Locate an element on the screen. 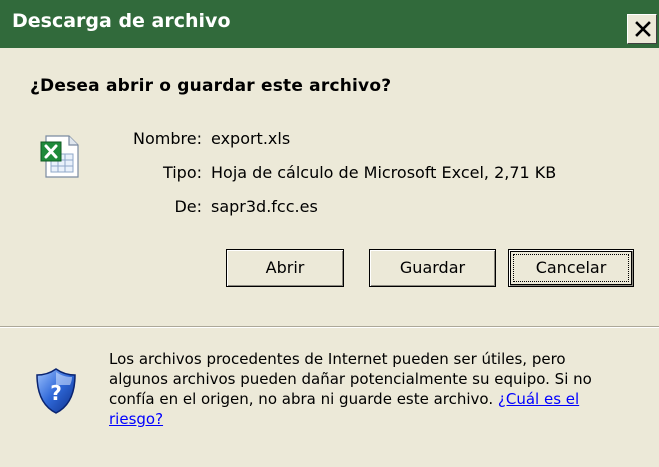  file-name-label: Nombre: is located at coordinates (167, 138).